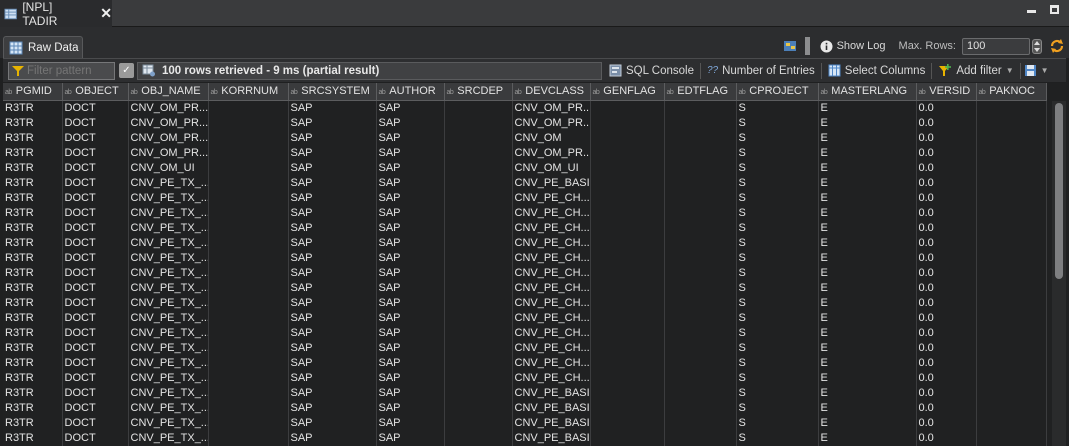  Describe the element at coordinates (1059, 273) in the screenshot. I see `vertical-scrollbar` at that location.